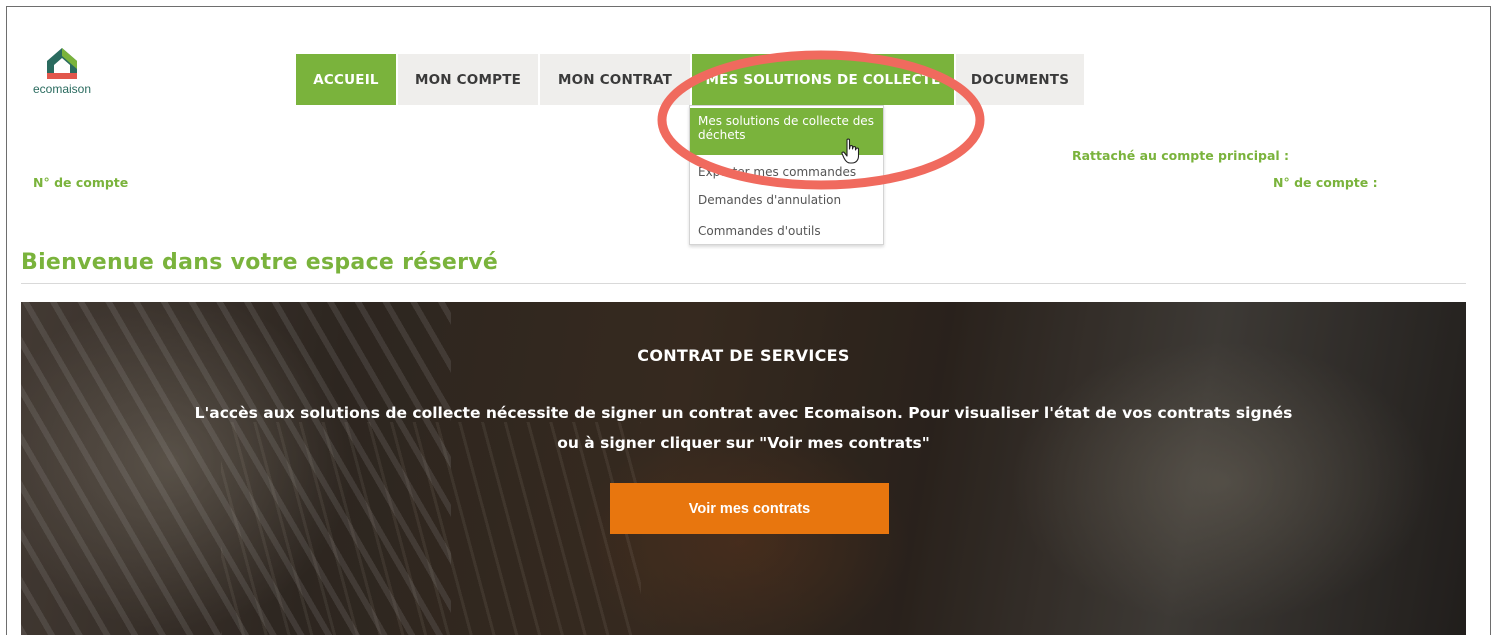  I want to click on logo-text: ecomaison, so click(62, 89).